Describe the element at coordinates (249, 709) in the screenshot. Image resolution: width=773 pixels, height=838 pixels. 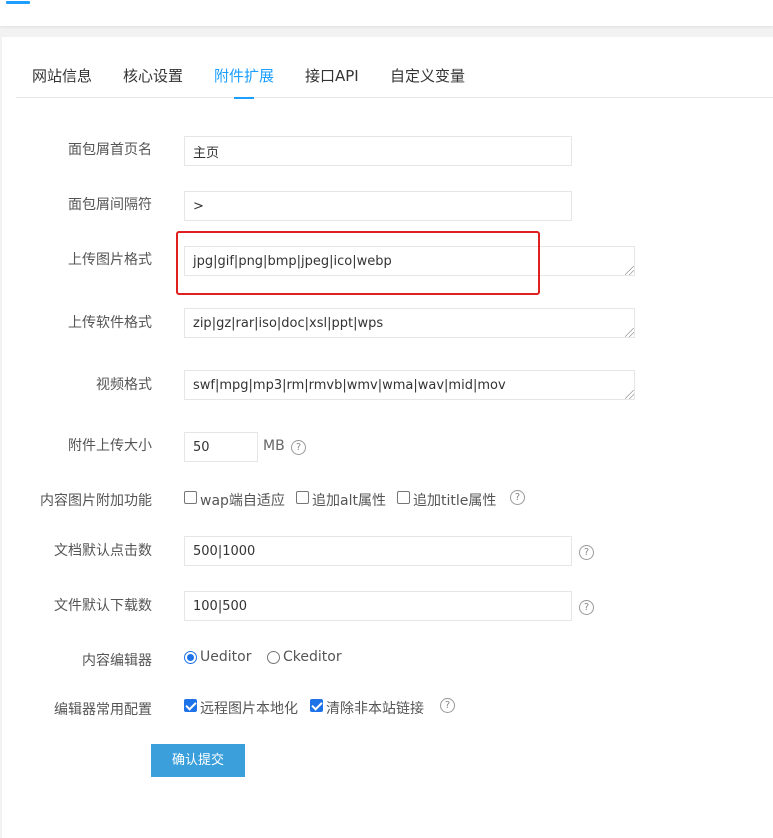
I see `remote-image-localize-label: 远程图片本地化` at that location.